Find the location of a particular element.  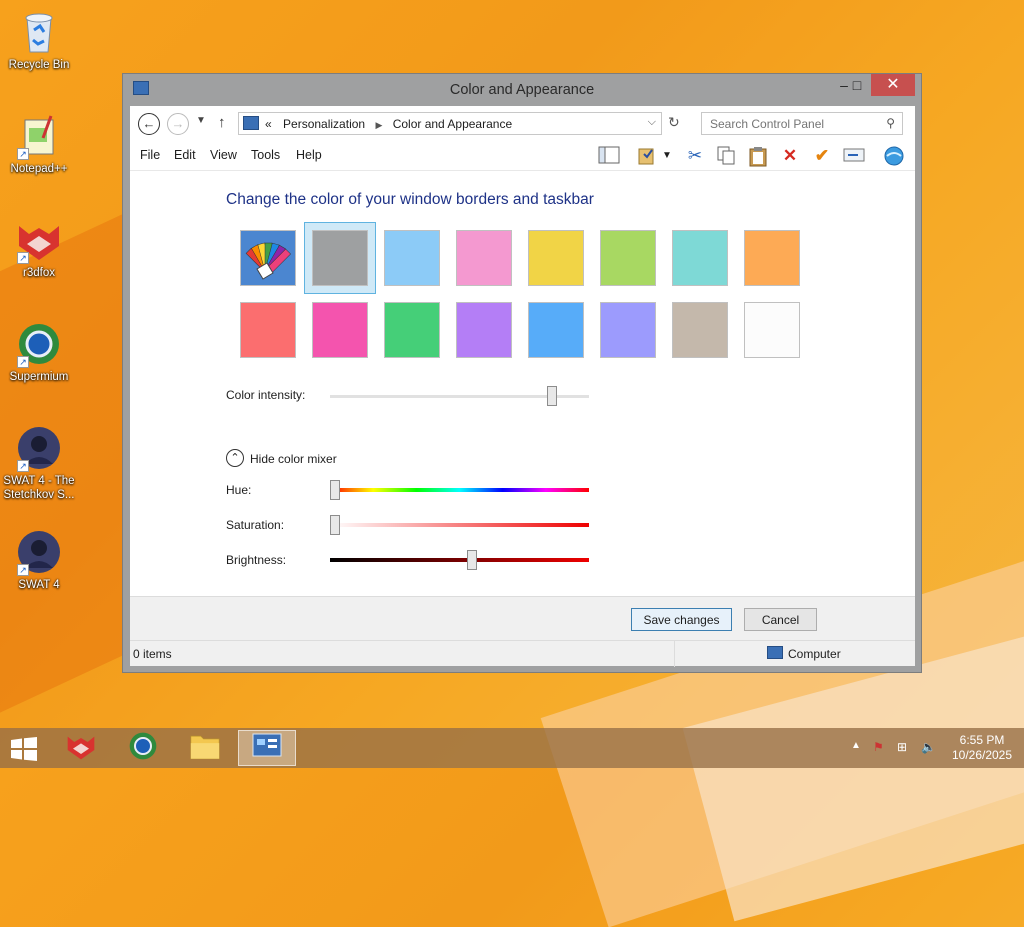

menu-tools: Tools is located at coordinates (265, 155).